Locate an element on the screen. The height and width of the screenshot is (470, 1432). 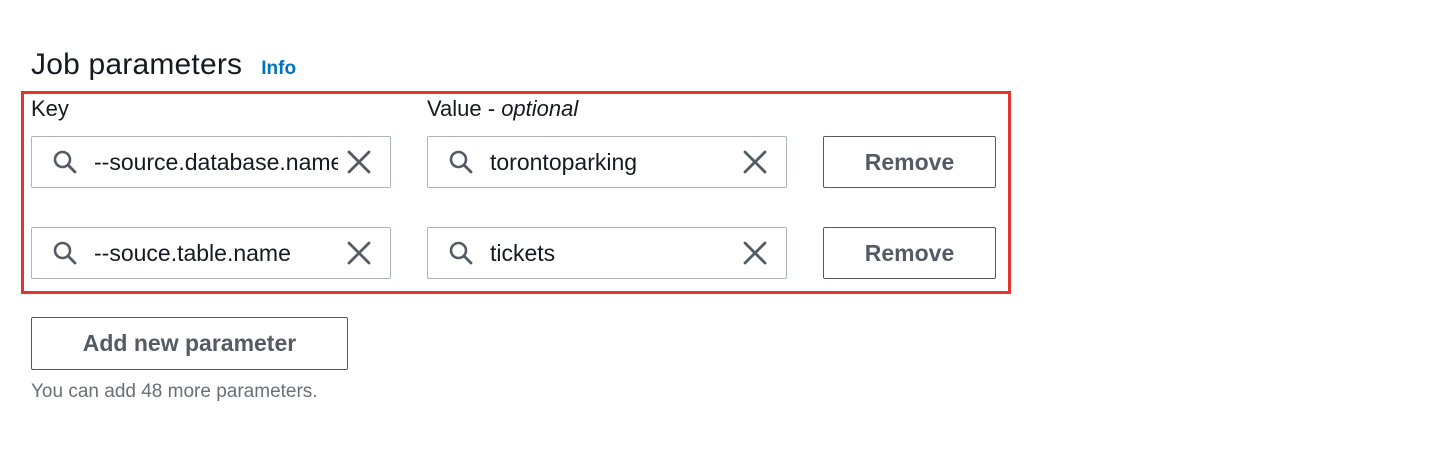
section-header: Job parameters Info is located at coordinates (163, 65).